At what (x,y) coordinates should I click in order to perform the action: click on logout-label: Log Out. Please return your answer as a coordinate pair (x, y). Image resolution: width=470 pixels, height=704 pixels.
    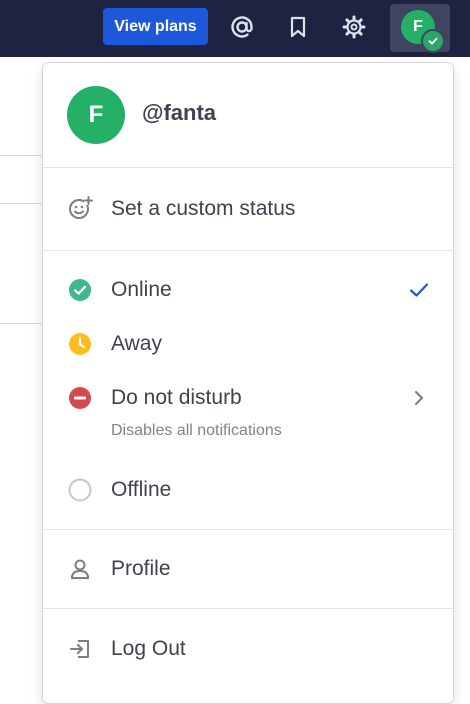
    Looking at the image, I should click on (148, 648).